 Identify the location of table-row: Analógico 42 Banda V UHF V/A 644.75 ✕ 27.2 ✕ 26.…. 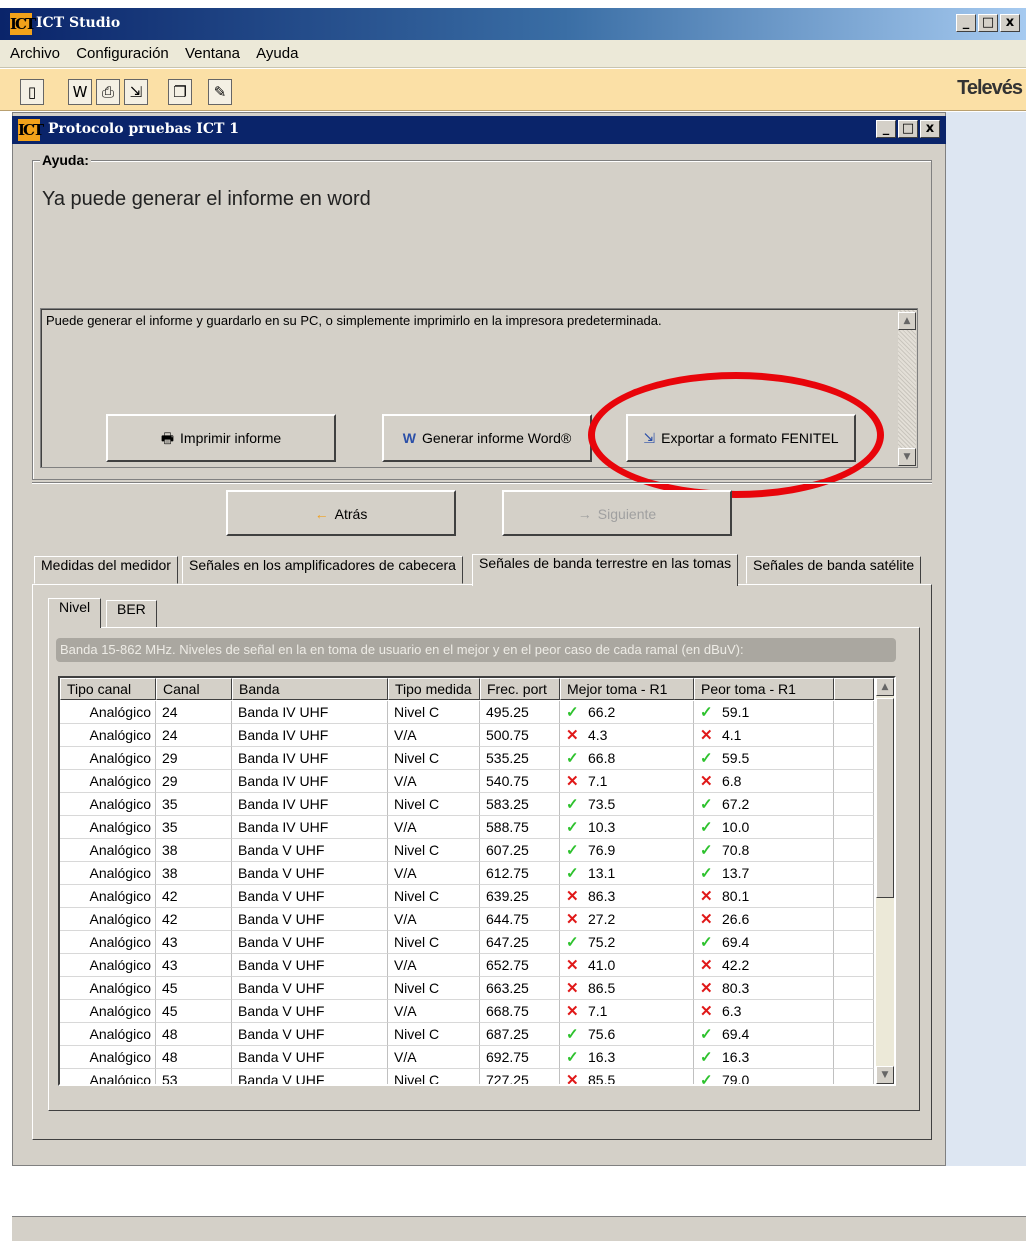
(467, 919).